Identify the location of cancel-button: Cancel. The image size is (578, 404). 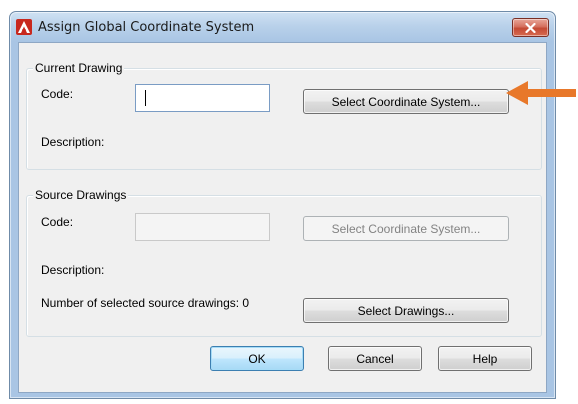
(375, 358).